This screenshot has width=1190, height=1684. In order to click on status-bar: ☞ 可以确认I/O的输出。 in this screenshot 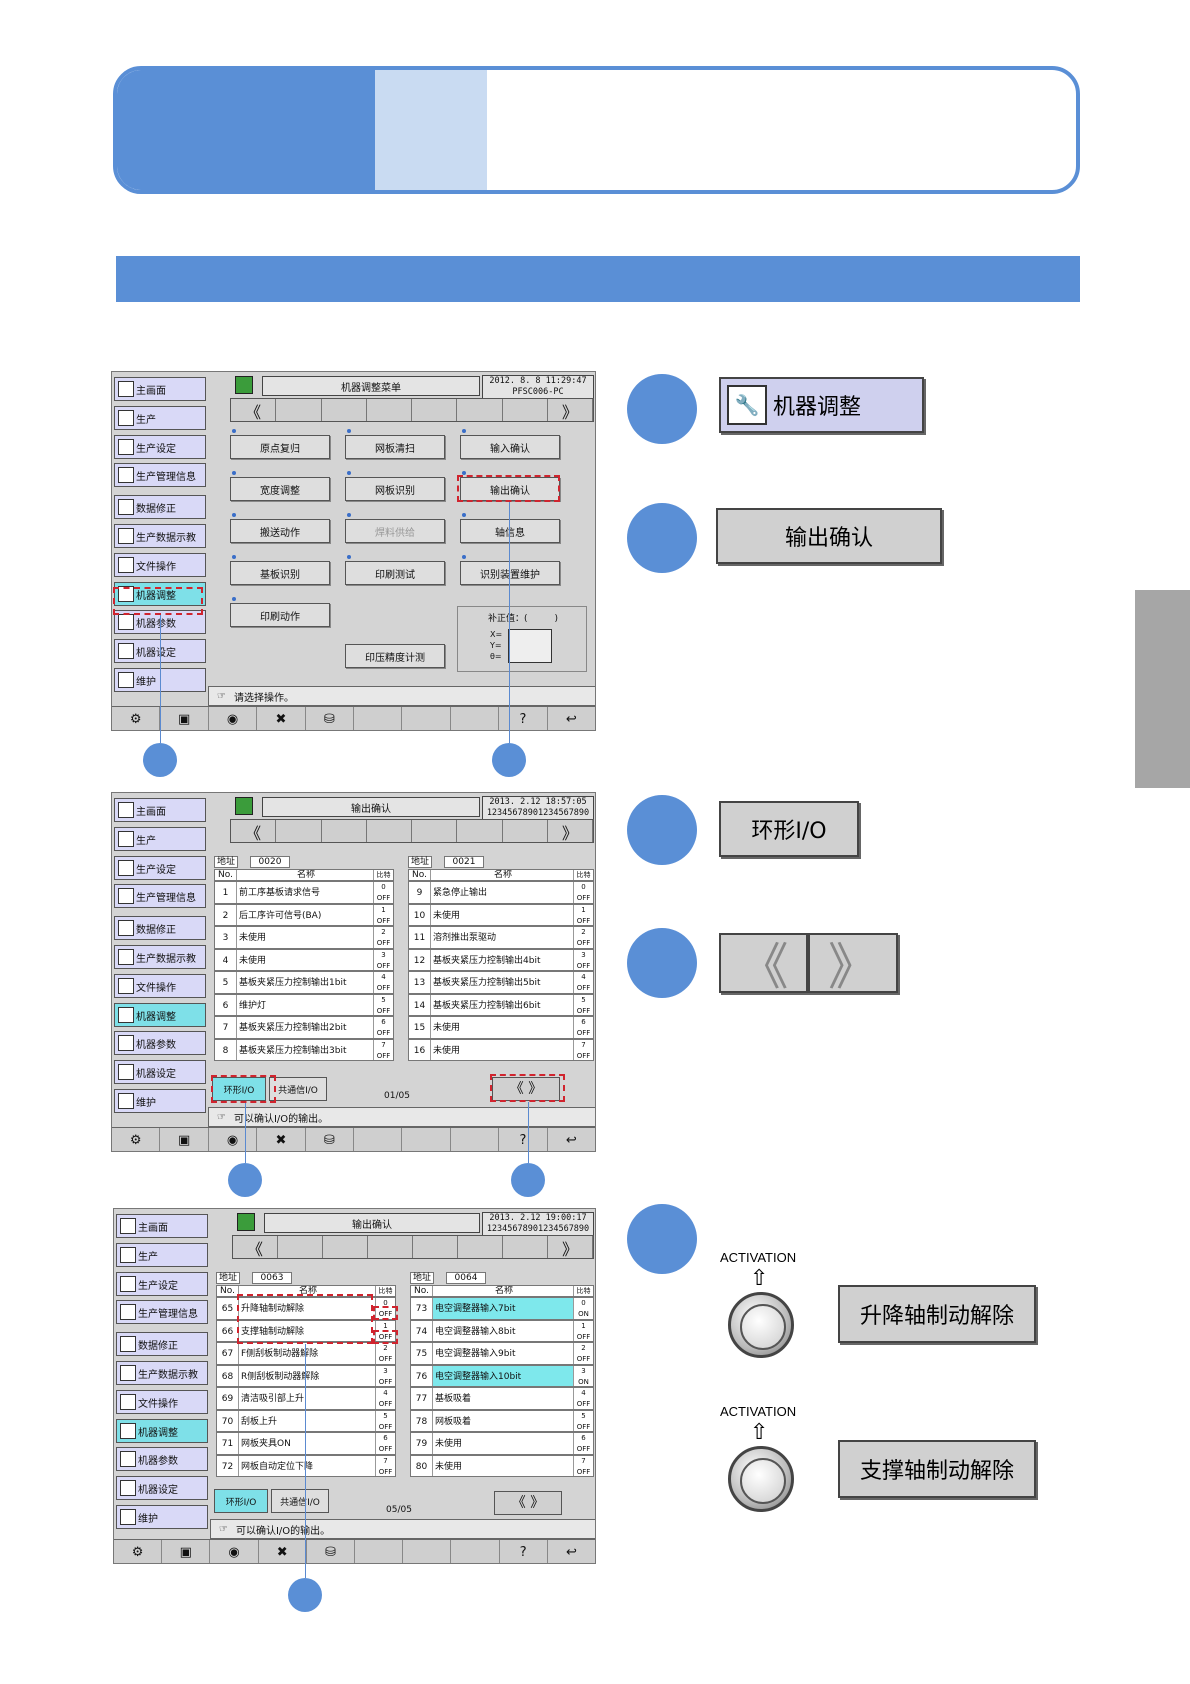, I will do `click(402, 1529)`.